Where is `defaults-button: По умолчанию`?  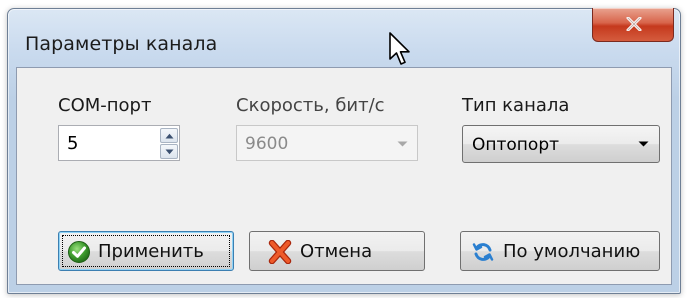
defaults-button: По умолчанию is located at coordinates (560, 251).